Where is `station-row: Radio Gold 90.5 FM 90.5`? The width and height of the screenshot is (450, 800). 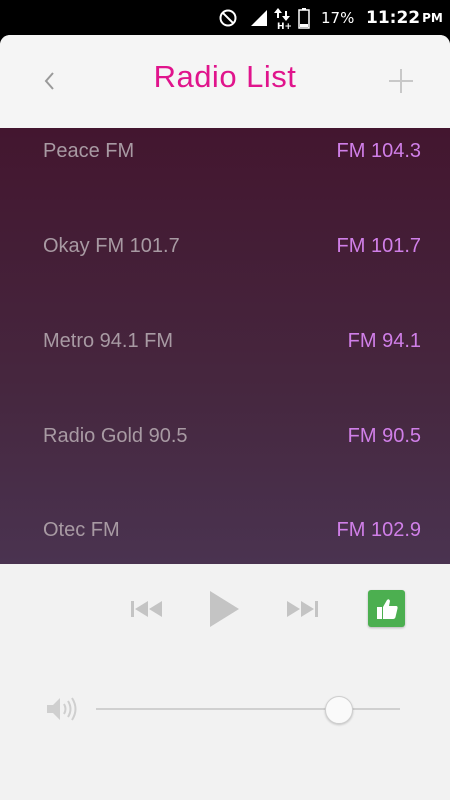 station-row: Radio Gold 90.5 FM 90.5 is located at coordinates (225, 445).